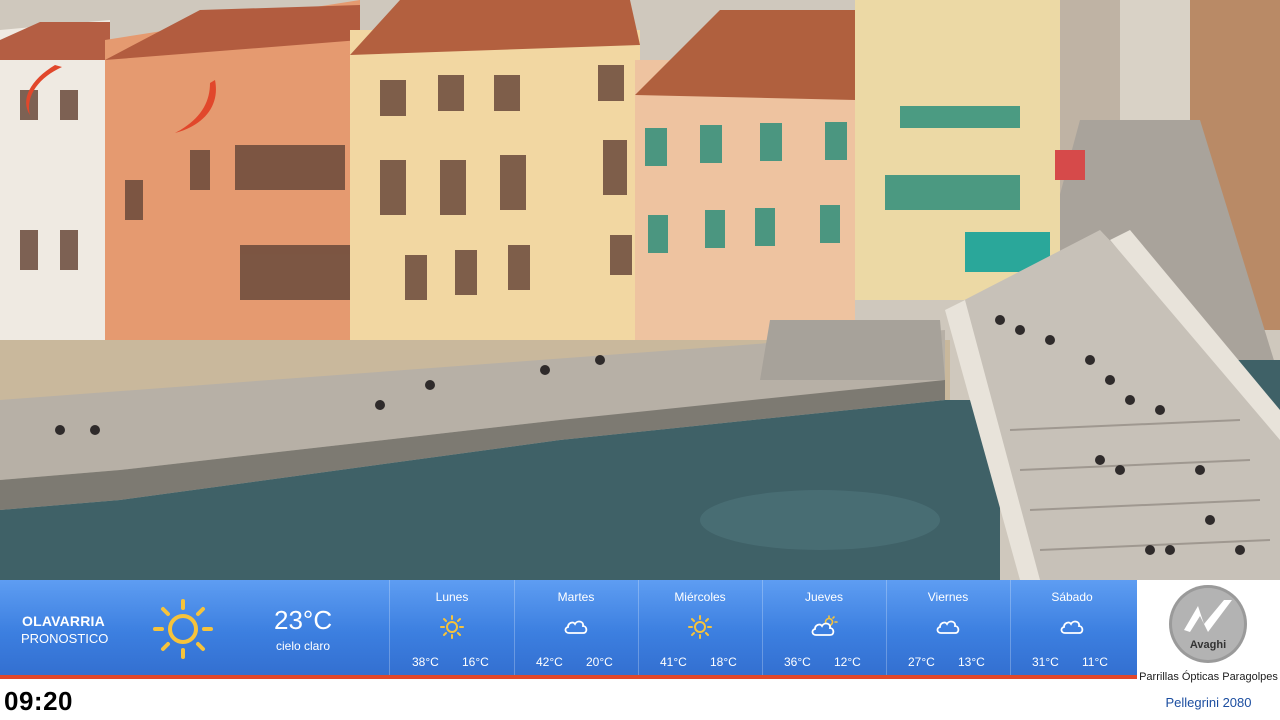 The image size is (1280, 720). Describe the element at coordinates (576, 597) in the screenshot. I see `day-name: Martes` at that location.